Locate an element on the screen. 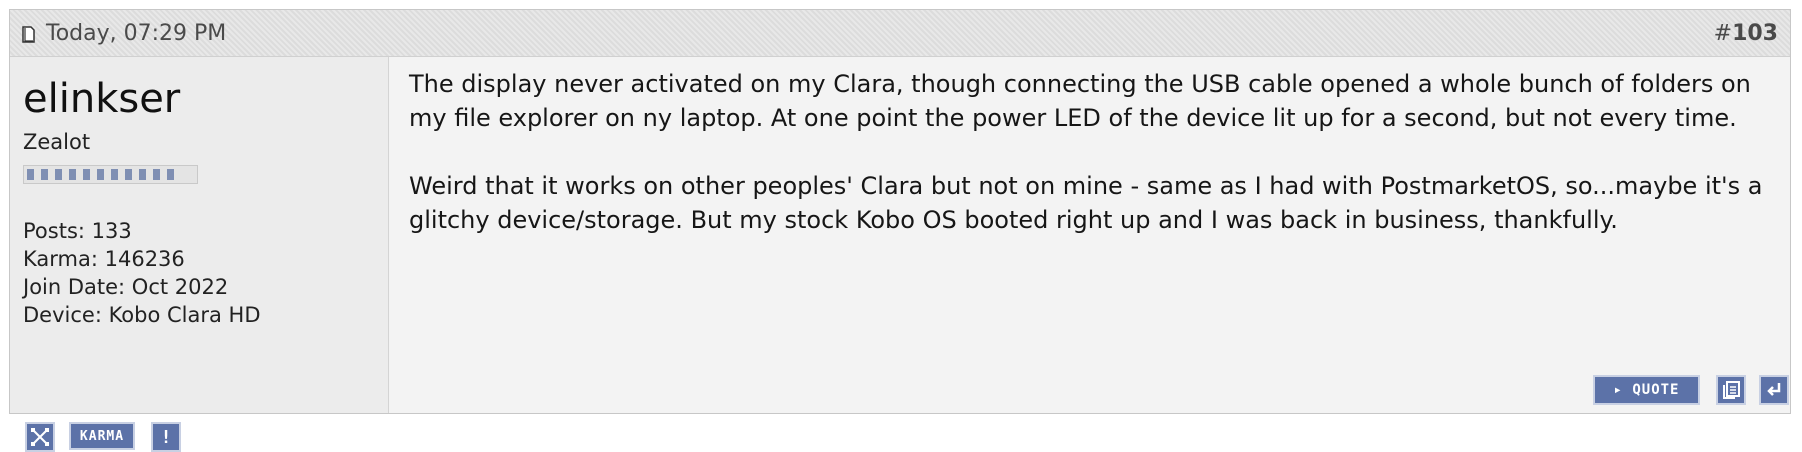 The height and width of the screenshot is (452, 1802). user-device: Device: Kobo Clara HD is located at coordinates (142, 315).